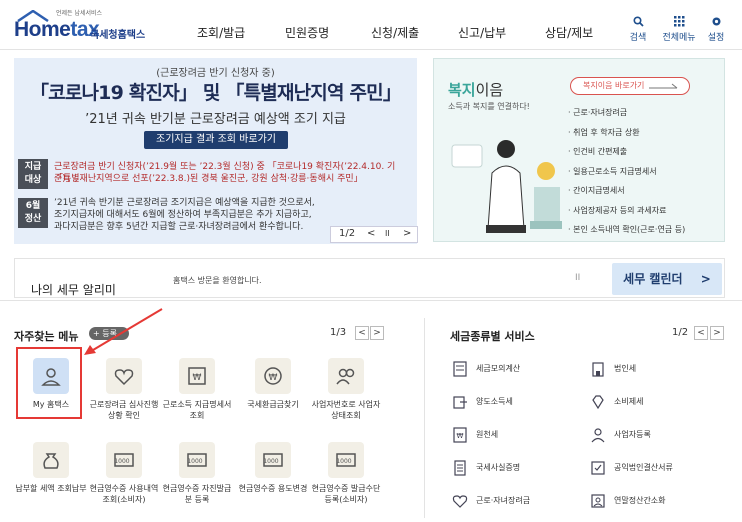  What do you see at coordinates (221, 32) in the screenshot?
I see `nav-inquiry: 조회/발급` at bounding box center [221, 32].